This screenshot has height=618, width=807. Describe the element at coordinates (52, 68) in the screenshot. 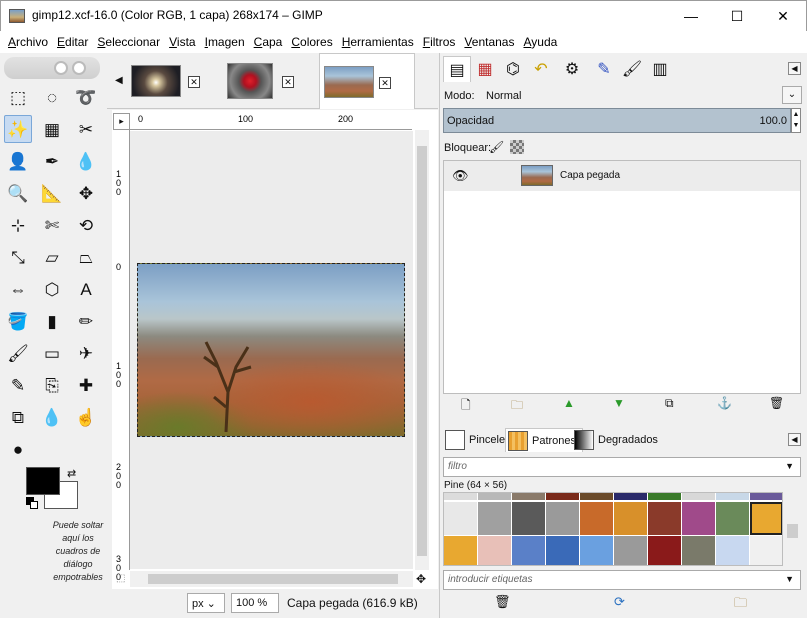

I see `wilber-drop-area` at that location.